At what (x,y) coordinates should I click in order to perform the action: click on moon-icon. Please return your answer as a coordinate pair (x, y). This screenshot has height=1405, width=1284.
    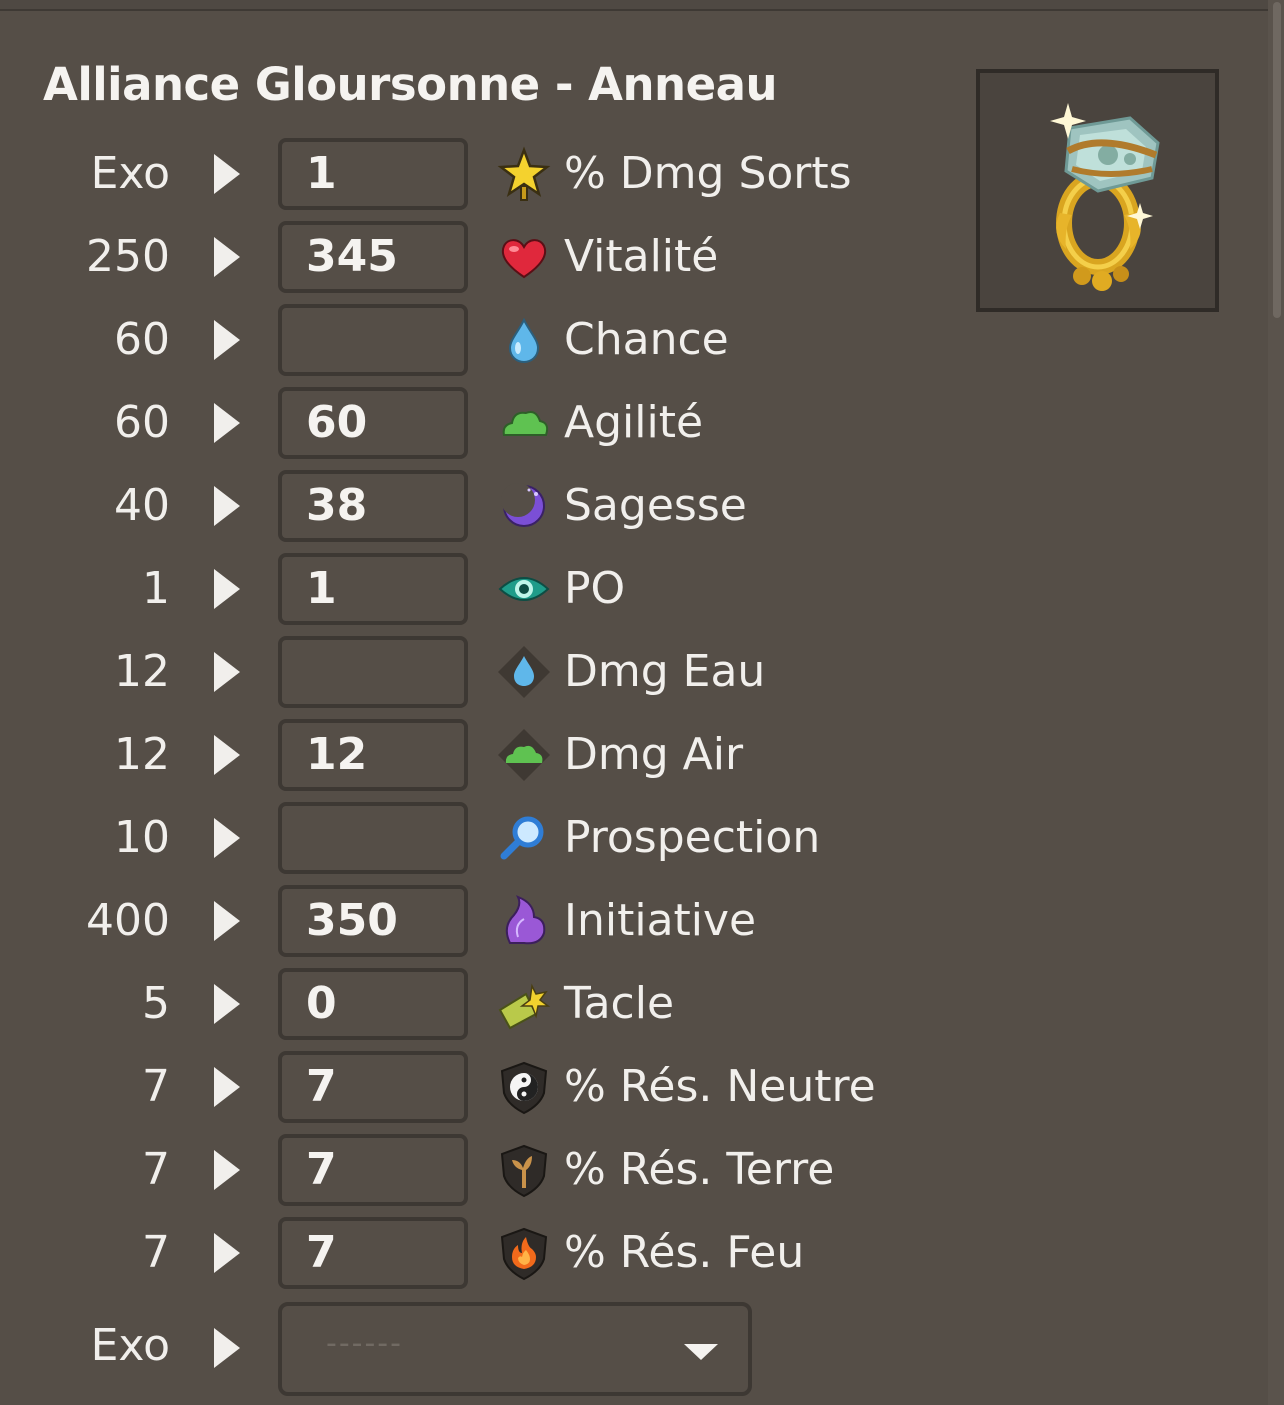
    Looking at the image, I should click on (524, 506).